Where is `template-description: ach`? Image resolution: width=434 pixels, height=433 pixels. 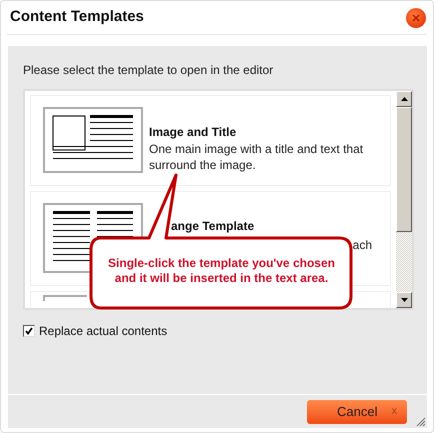
template-description: ach is located at coordinates (362, 245).